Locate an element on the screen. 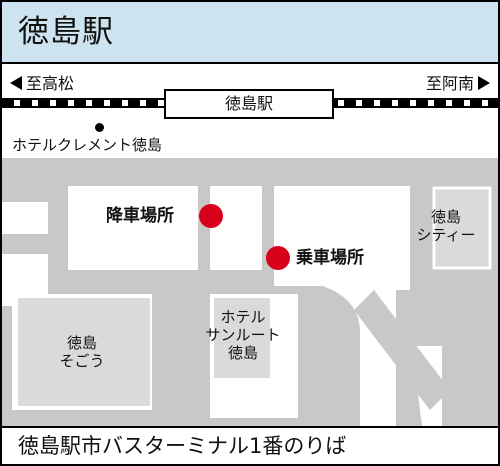 The image size is (500, 466). pickup-marker is located at coordinates (278, 258).